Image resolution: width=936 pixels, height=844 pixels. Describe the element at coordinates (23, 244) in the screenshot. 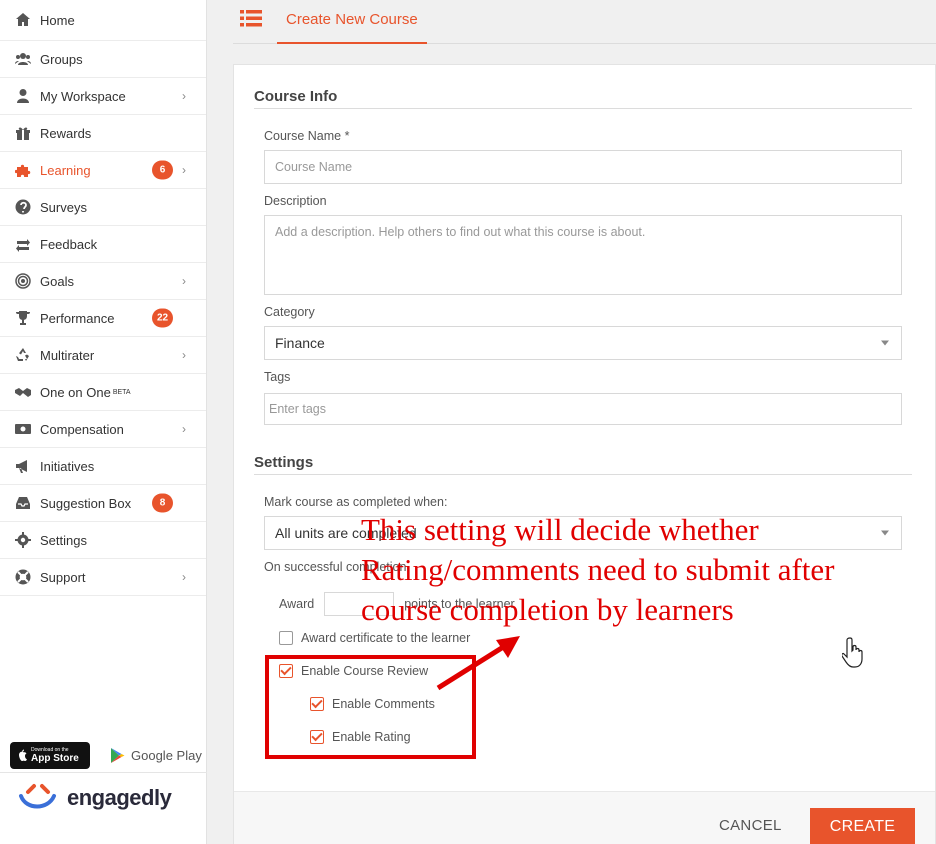

I see `exchange-icon` at that location.